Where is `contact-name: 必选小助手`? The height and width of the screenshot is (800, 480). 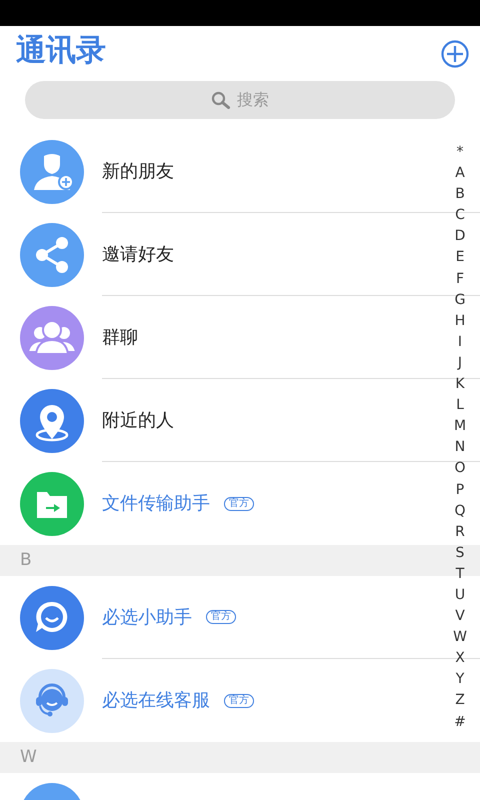
contact-name: 必选小助手 is located at coordinates (147, 617).